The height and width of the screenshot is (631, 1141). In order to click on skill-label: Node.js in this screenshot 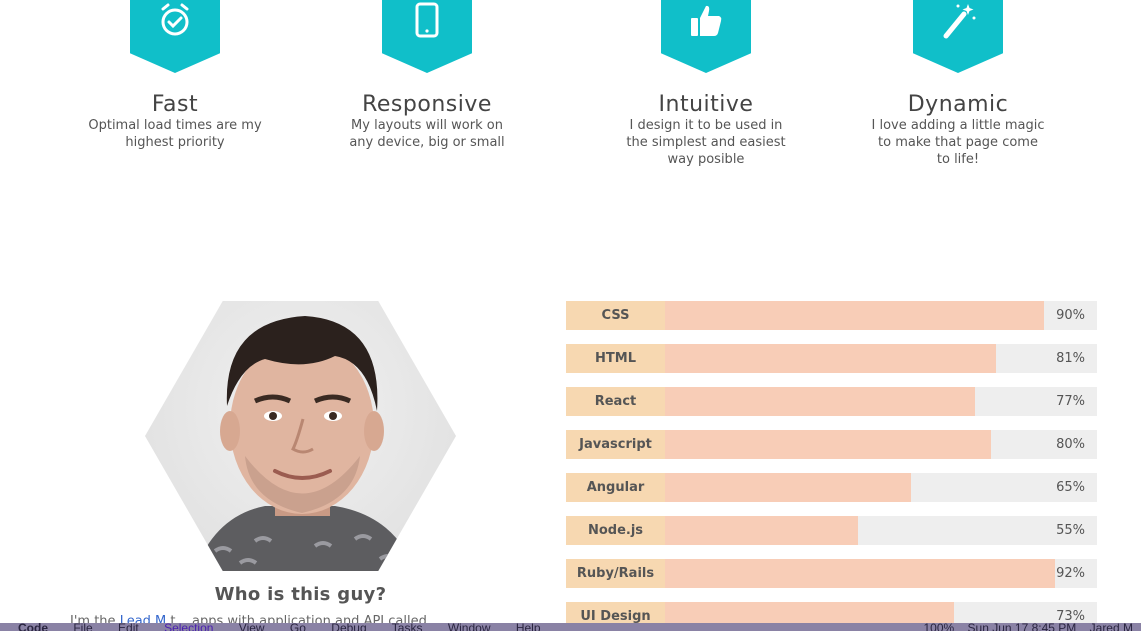, I will do `click(615, 530)`.